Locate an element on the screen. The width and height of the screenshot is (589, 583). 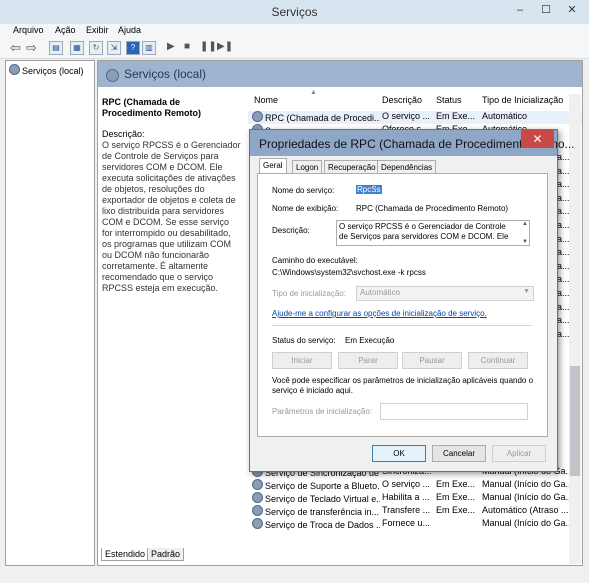
startup-type-value: Automático is located at coordinates (380, 292).